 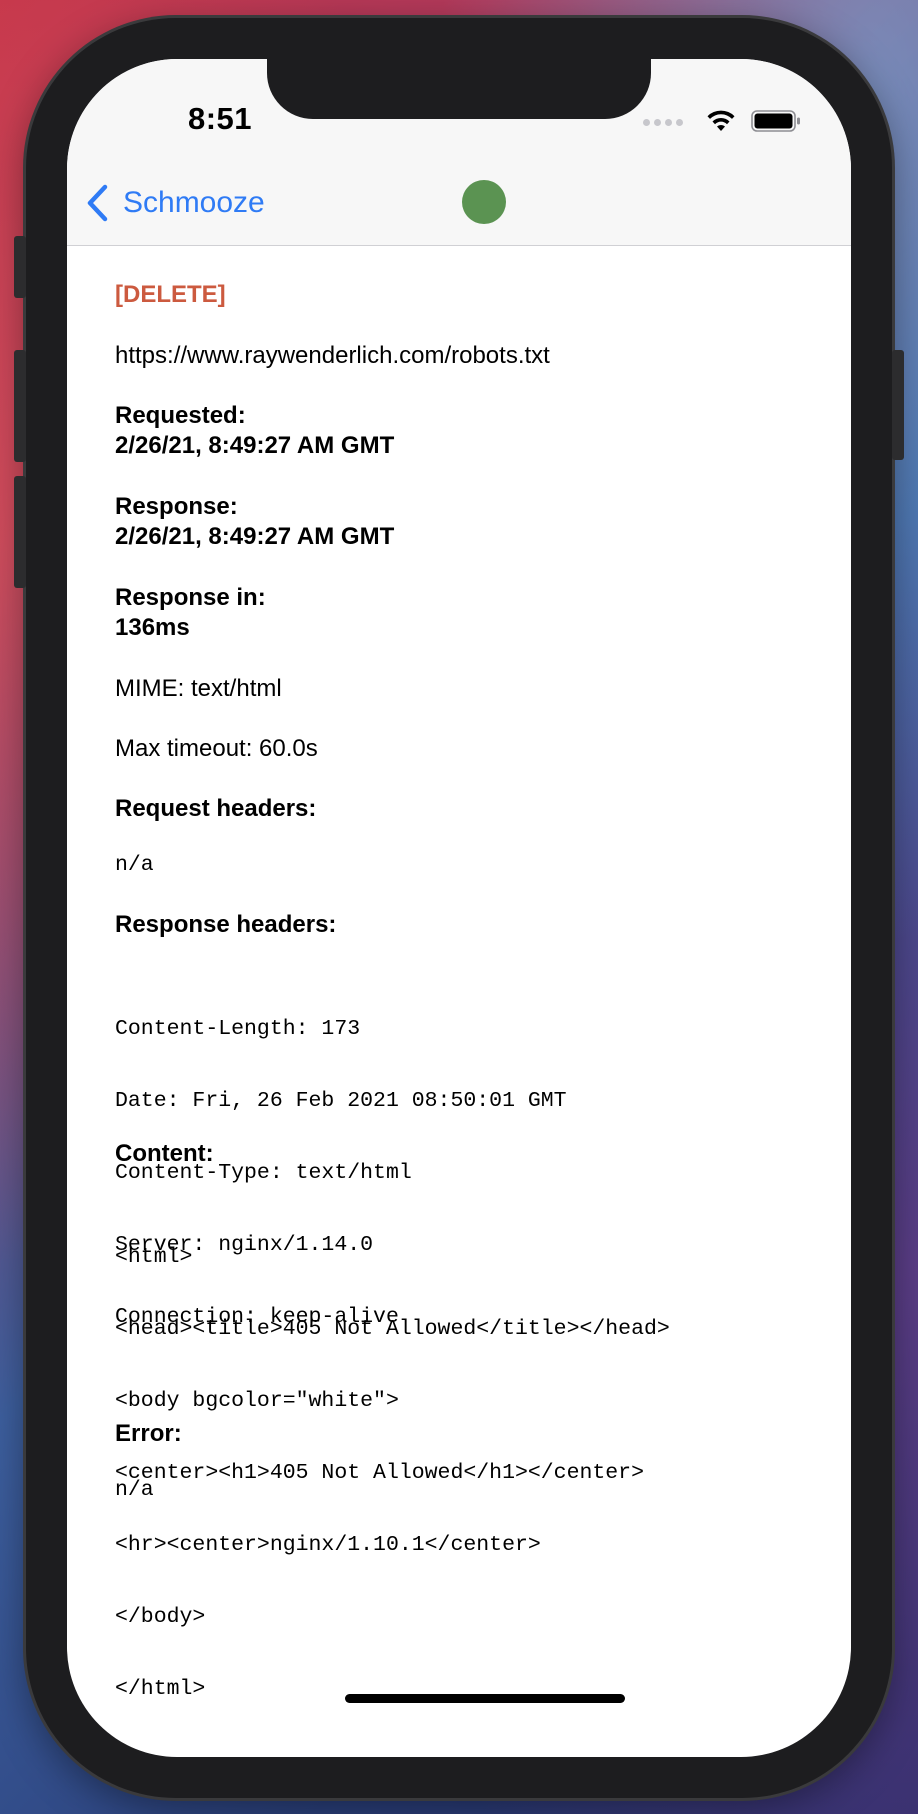 What do you see at coordinates (160, 1617) in the screenshot?
I see `content-line: </body>` at bounding box center [160, 1617].